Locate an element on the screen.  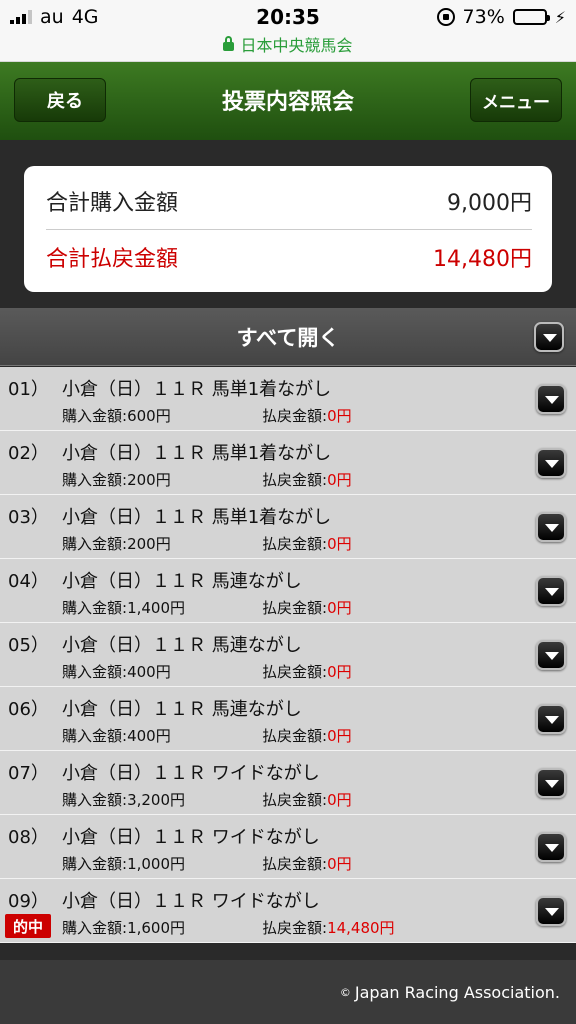
bet-row-2: 02） 小倉（日）１１Ｒ 馬単1着ながし 購入金額:200円 払戻金額:0円 is located at coordinates (288, 463).